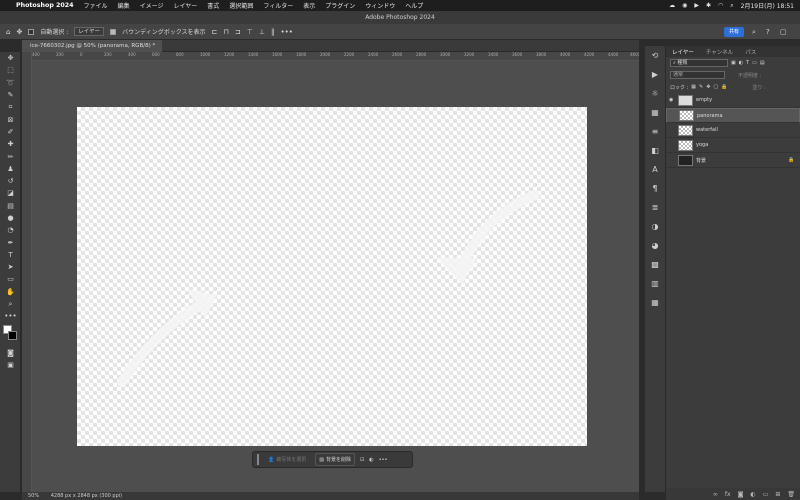 This screenshot has width=800, height=500. What do you see at coordinates (733, 130) in the screenshot?
I see `layer-row: waterfall` at bounding box center [733, 130].